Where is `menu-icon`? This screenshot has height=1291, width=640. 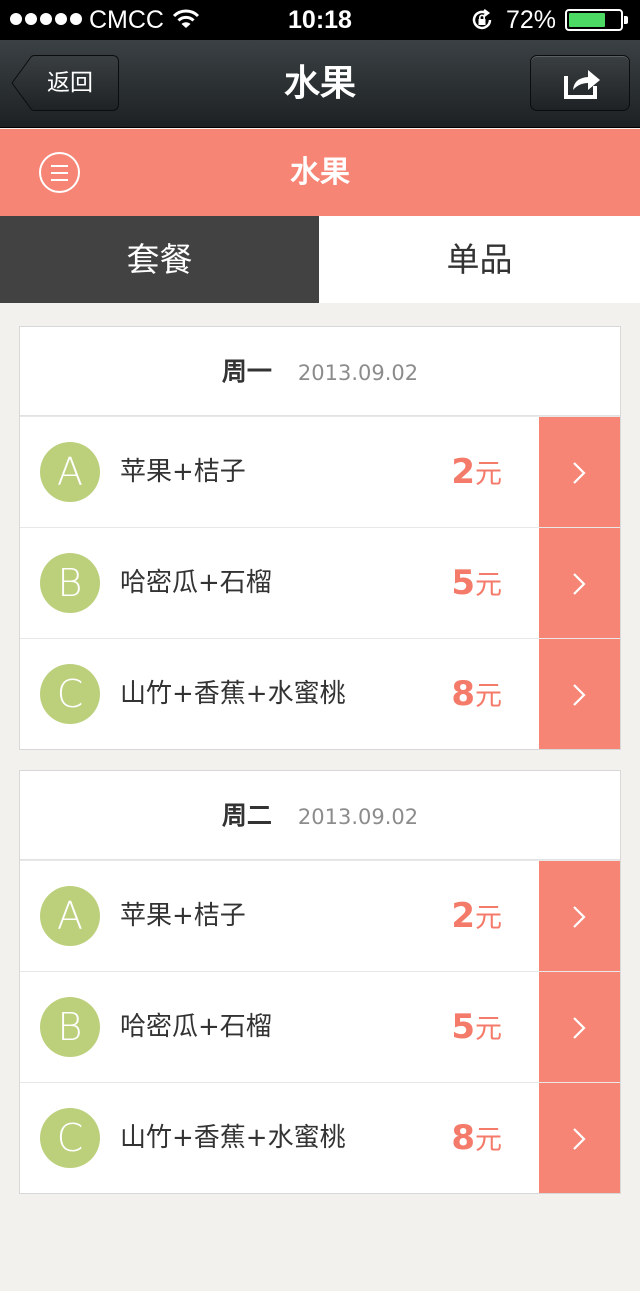
menu-icon is located at coordinates (59, 172).